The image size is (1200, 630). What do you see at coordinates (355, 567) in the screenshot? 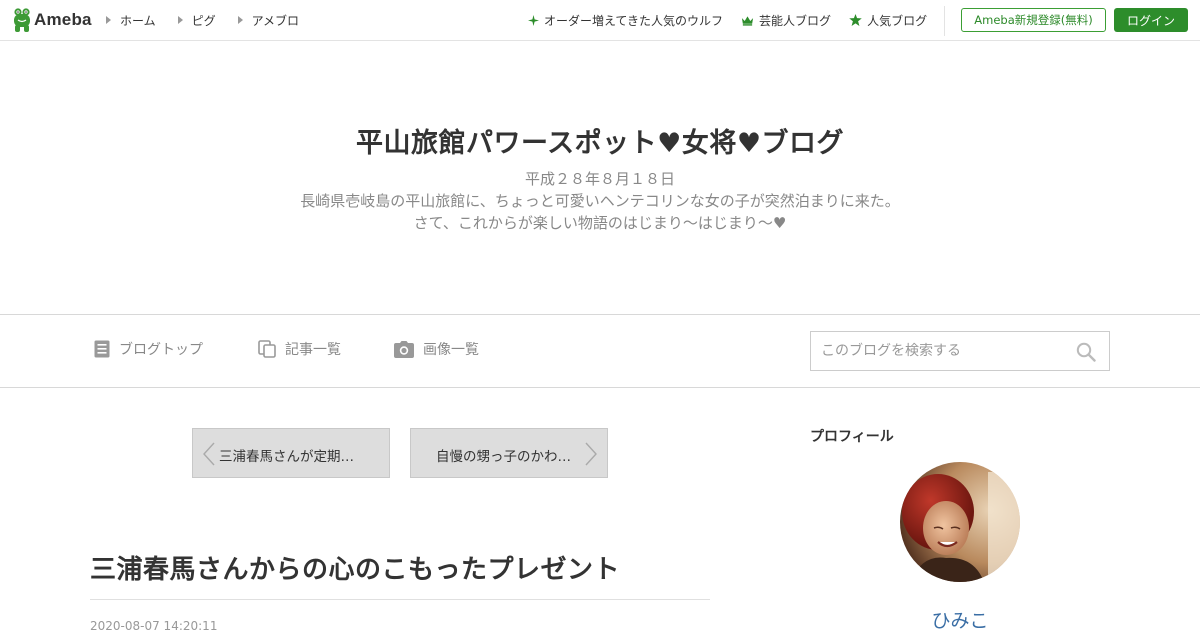
I see `entry-title: 三浦春馬さんからの心のこもったプレゼント` at bounding box center [355, 567].